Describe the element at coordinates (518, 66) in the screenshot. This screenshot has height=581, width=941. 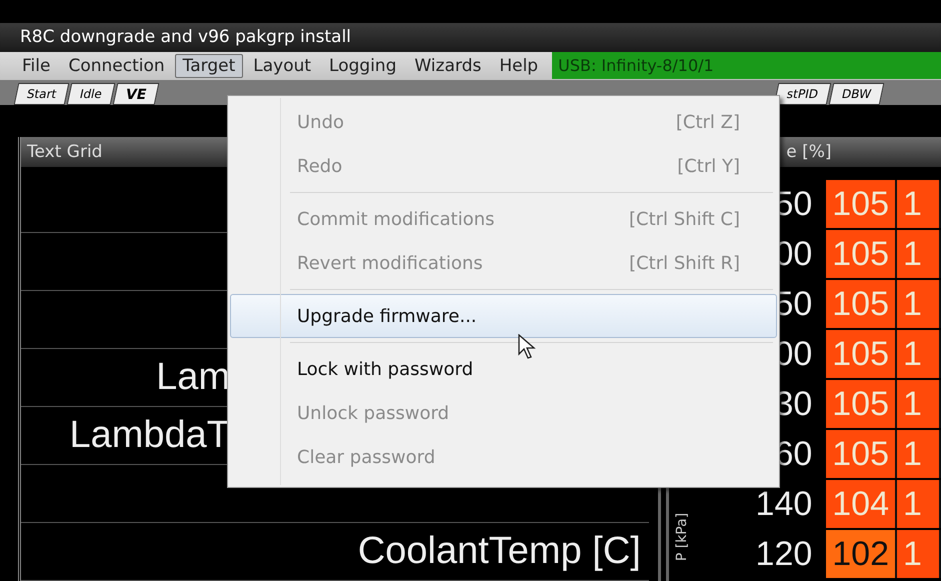
I see `menu-item: Help` at that location.